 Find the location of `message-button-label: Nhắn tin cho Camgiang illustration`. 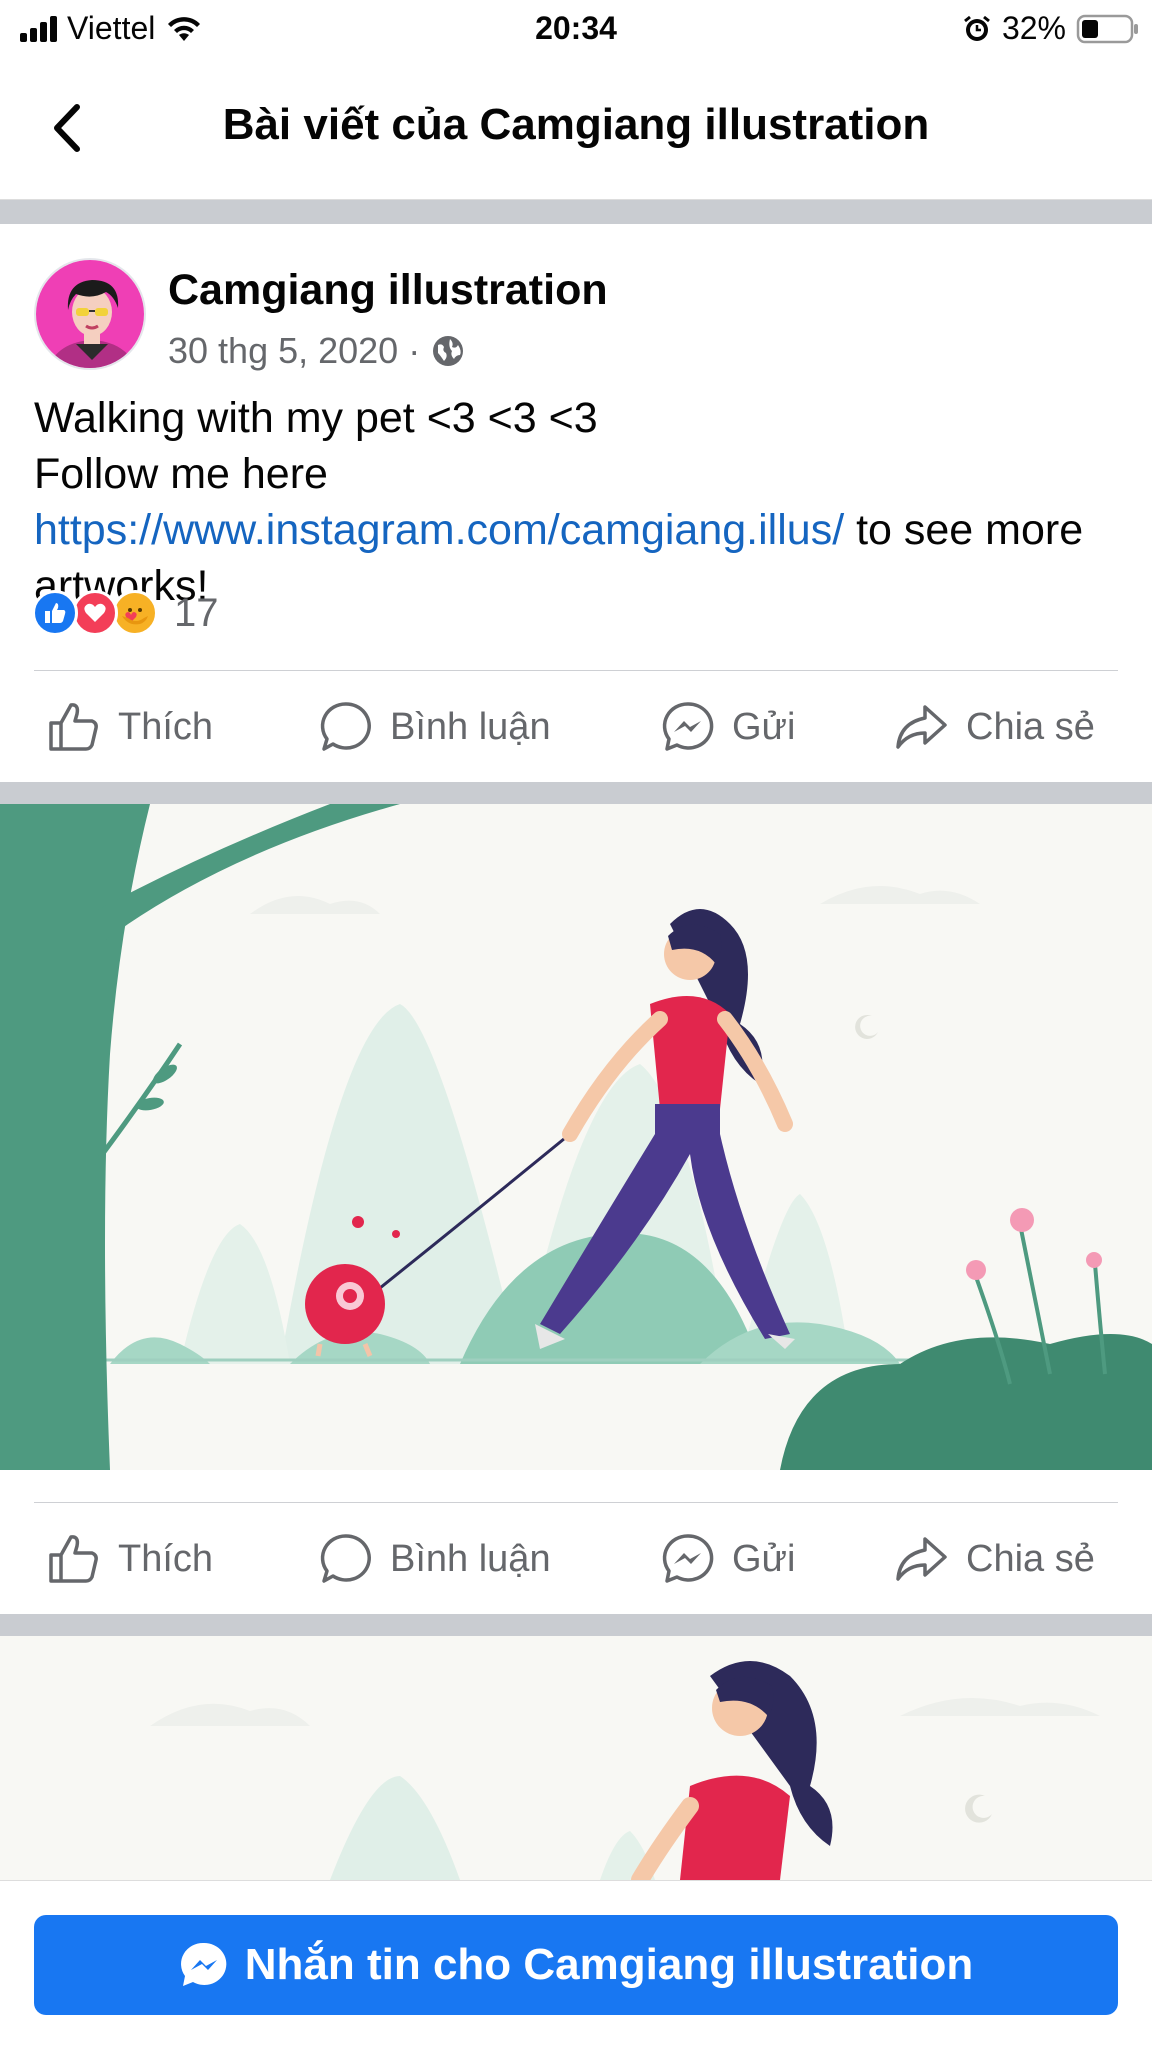

message-button-label: Nhắn tin cho Camgiang illustration is located at coordinates (609, 1964).